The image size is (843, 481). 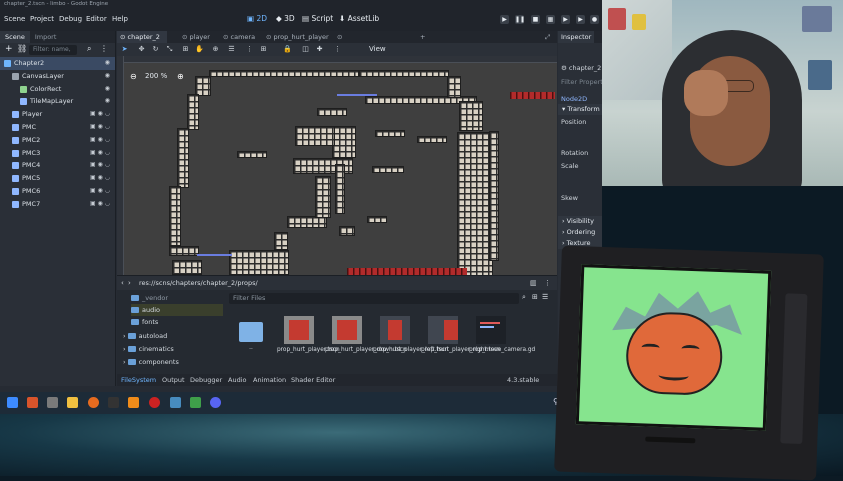 What do you see at coordinates (148, 349) in the screenshot?
I see `folder-cinematics: › cinematics` at bounding box center [148, 349].